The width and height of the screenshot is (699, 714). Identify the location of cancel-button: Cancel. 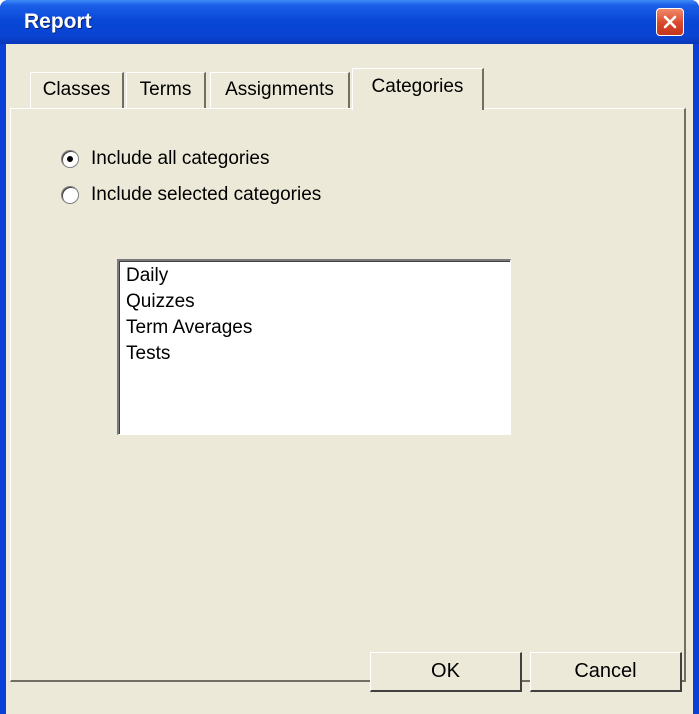
(606, 672).